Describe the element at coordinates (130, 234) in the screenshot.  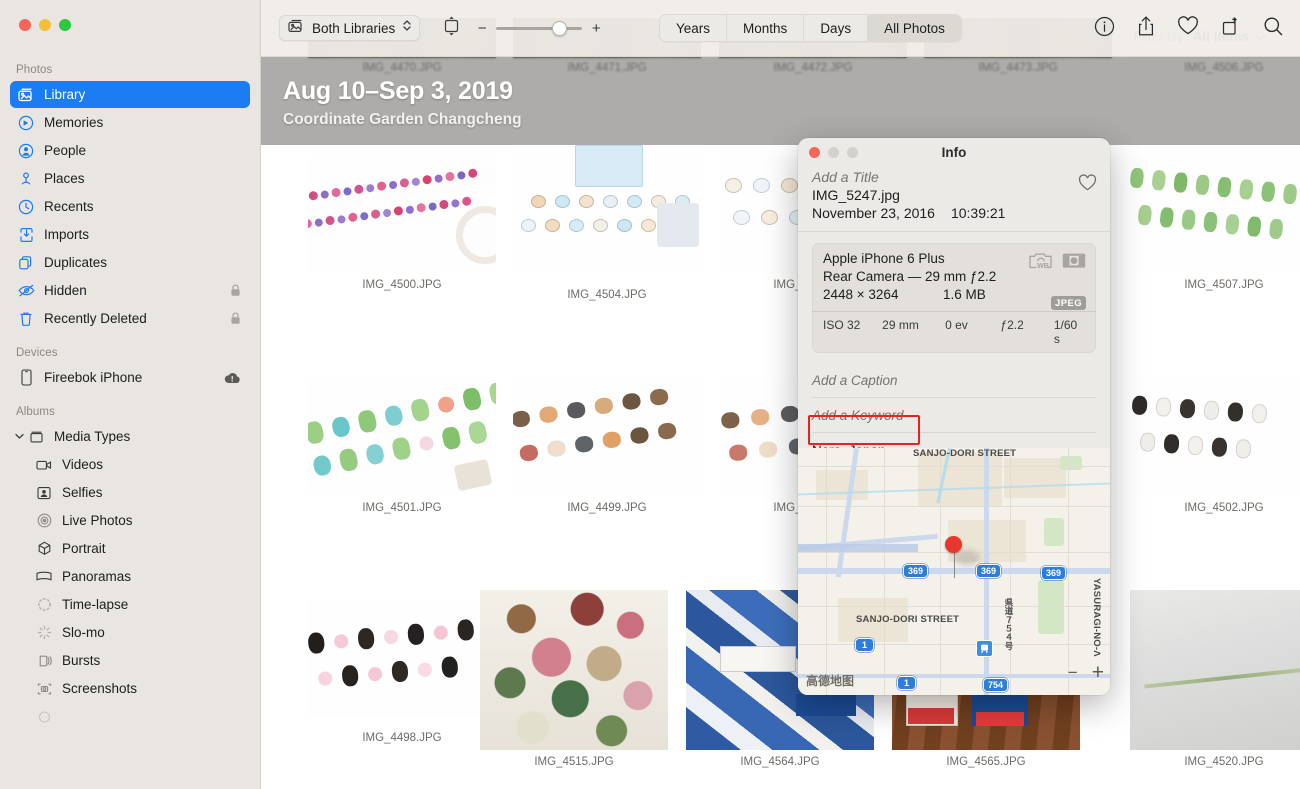
I see `sidebar-item-imports: Imports` at that location.